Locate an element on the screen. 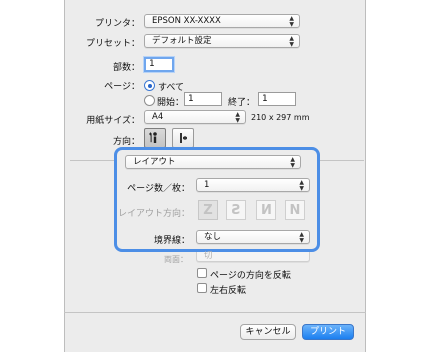 This screenshot has height=352, width=430. printer-value: EPSON XX-XXXX is located at coordinates (186, 21).